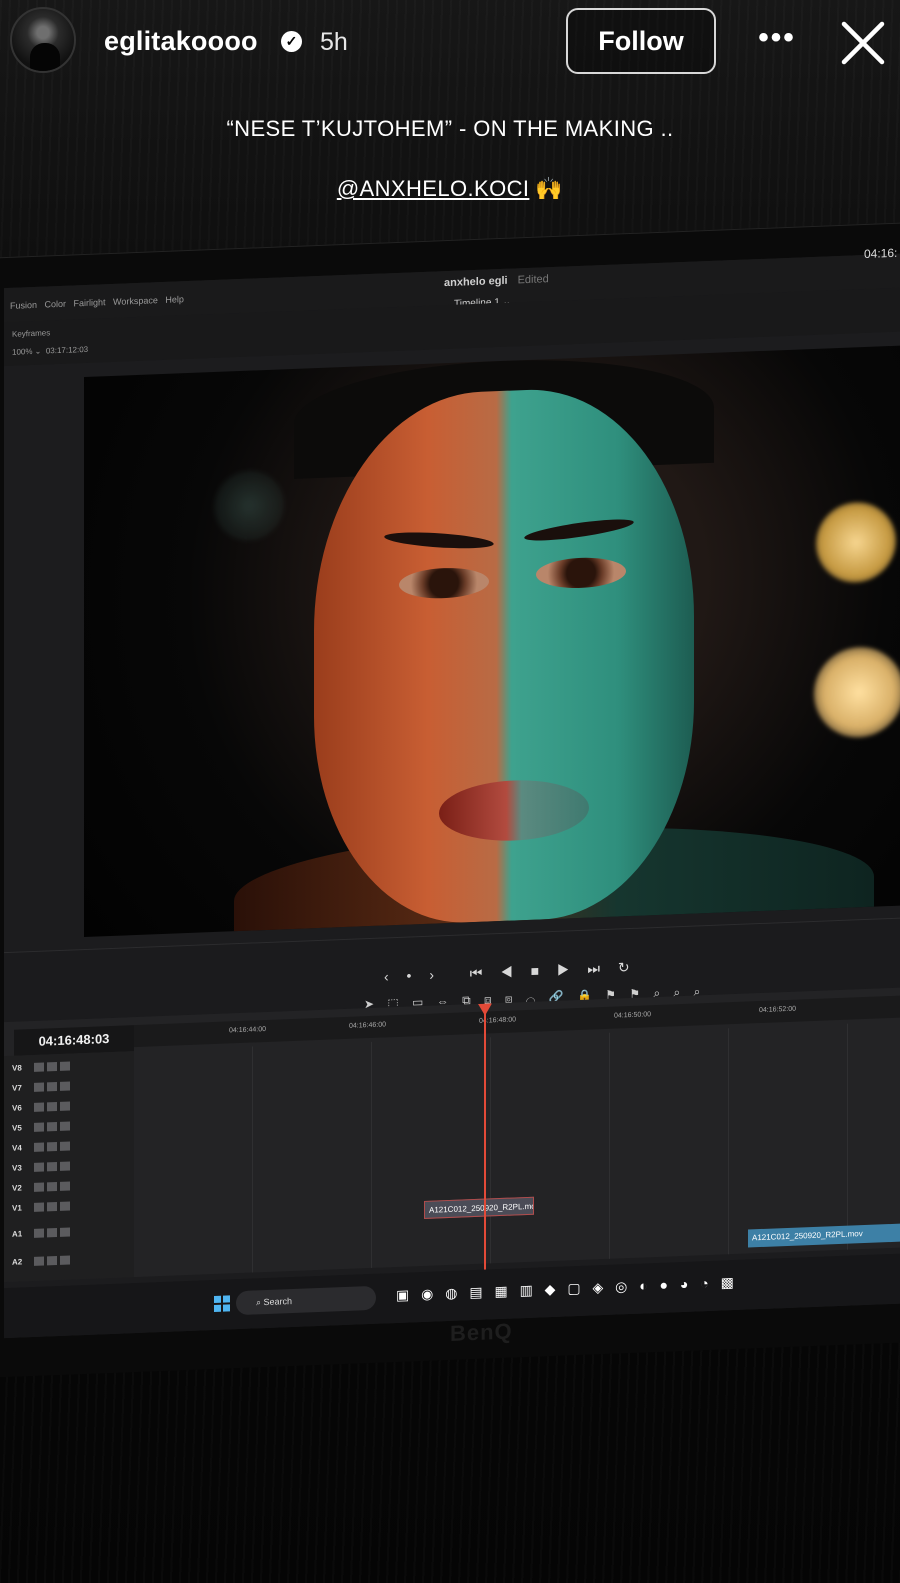 Image resolution: width=900 pixels, height=1583 pixels. Describe the element at coordinates (73, 1206) in the screenshot. I see `track-header: V1` at that location.